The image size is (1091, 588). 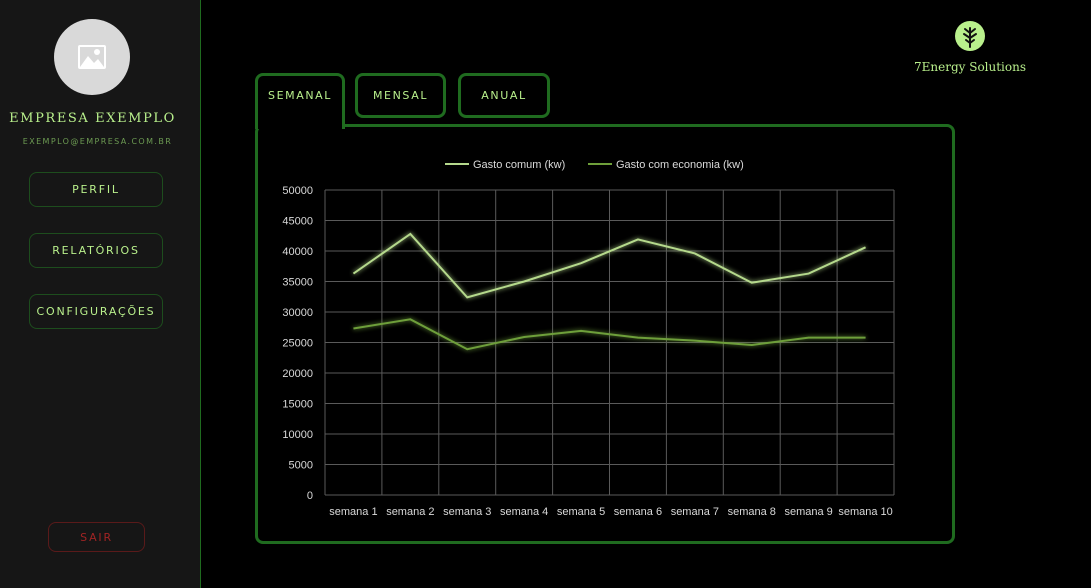 What do you see at coordinates (97, 141) in the screenshot?
I see `company-email: EXEMPLO@EMPRESA.COM.BR` at bounding box center [97, 141].